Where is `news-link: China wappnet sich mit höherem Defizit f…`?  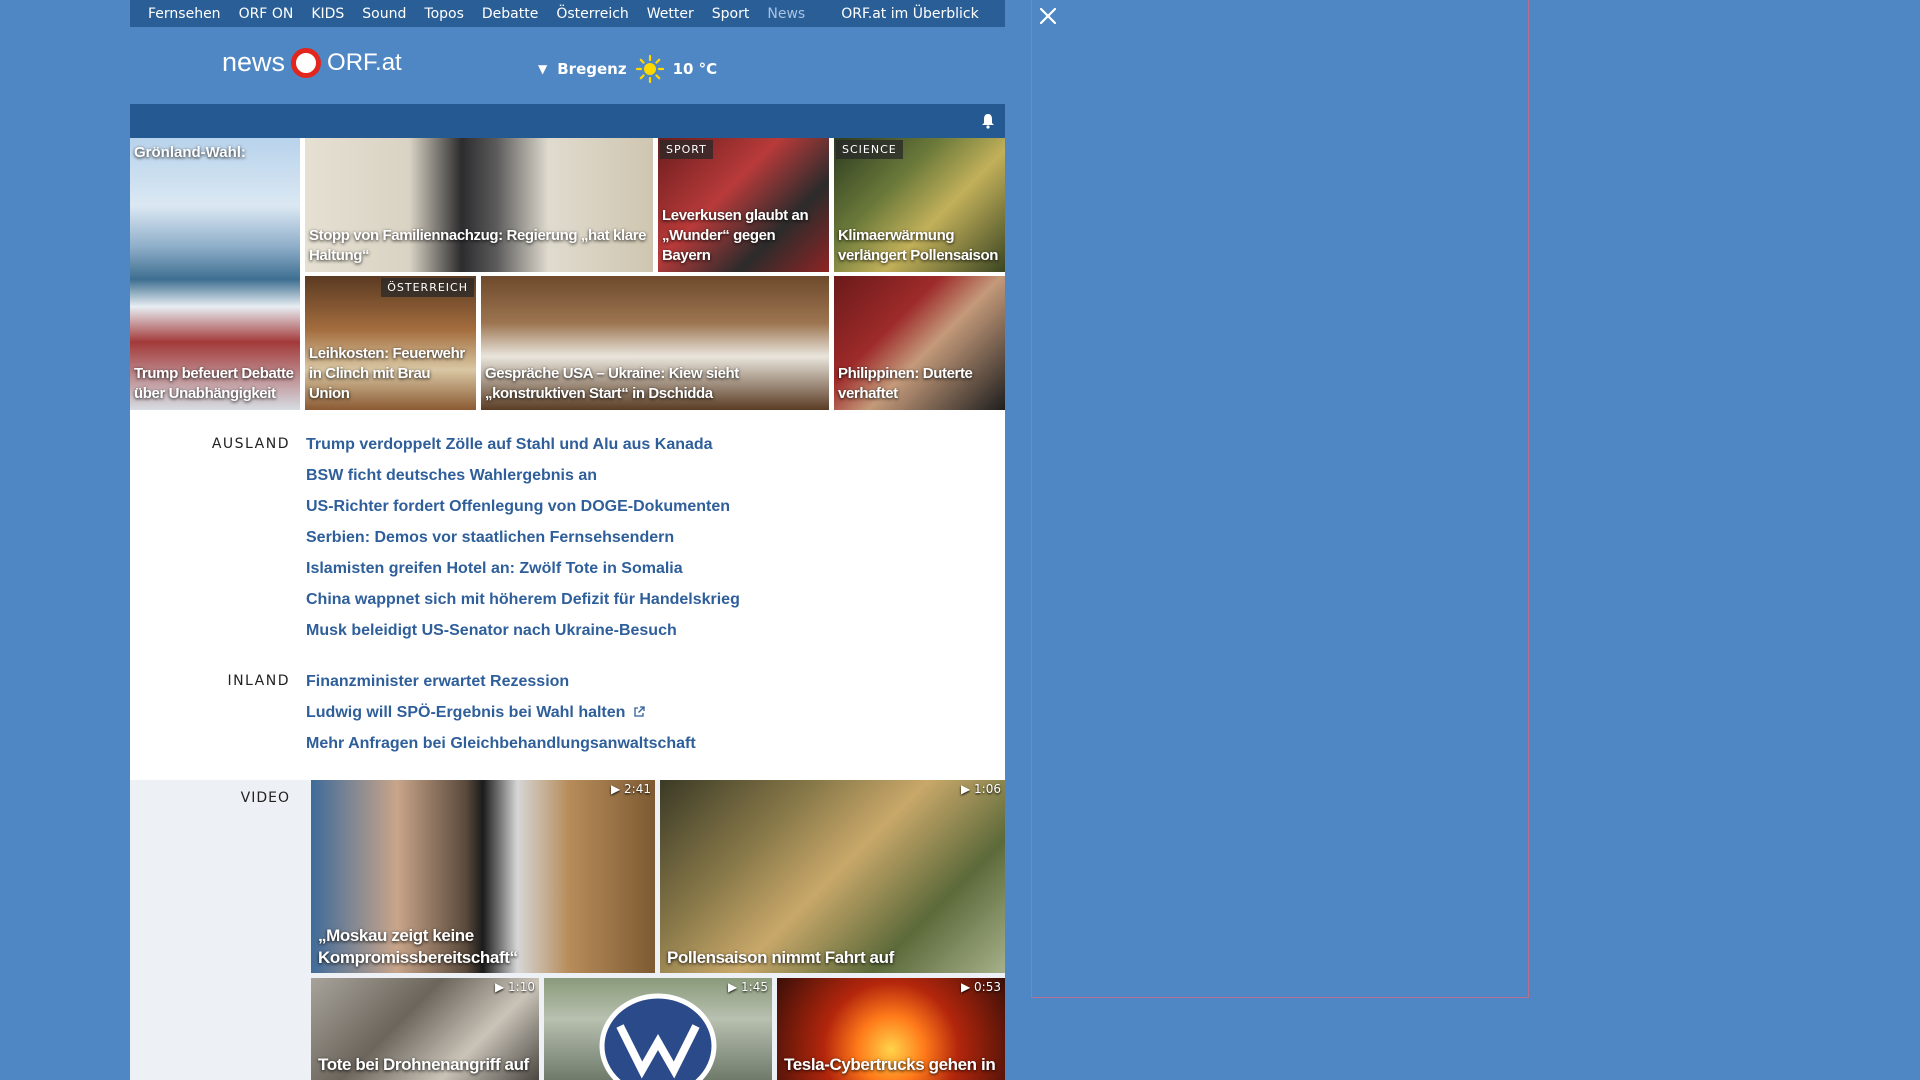
news-link: China wappnet sich mit höherem Defizit f… is located at coordinates (523, 599).